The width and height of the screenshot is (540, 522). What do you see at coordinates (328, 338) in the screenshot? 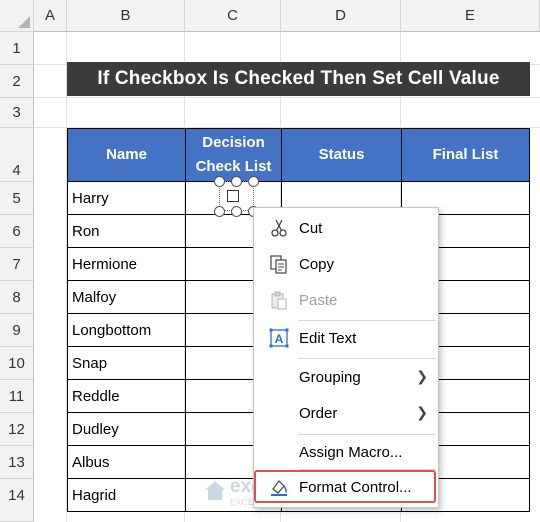
I see `menu-item-edit-text-label: Edit Text` at bounding box center [328, 338].